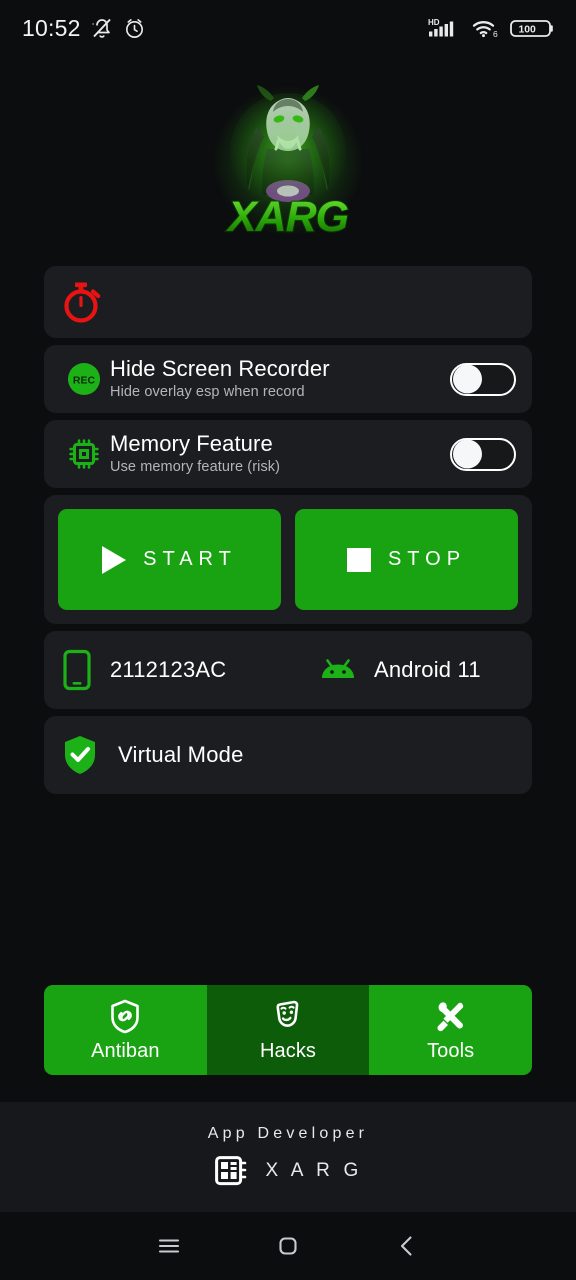 Image resolution: width=576 pixels, height=1280 pixels. I want to click on android-nav-bar, so click(288, 1246).